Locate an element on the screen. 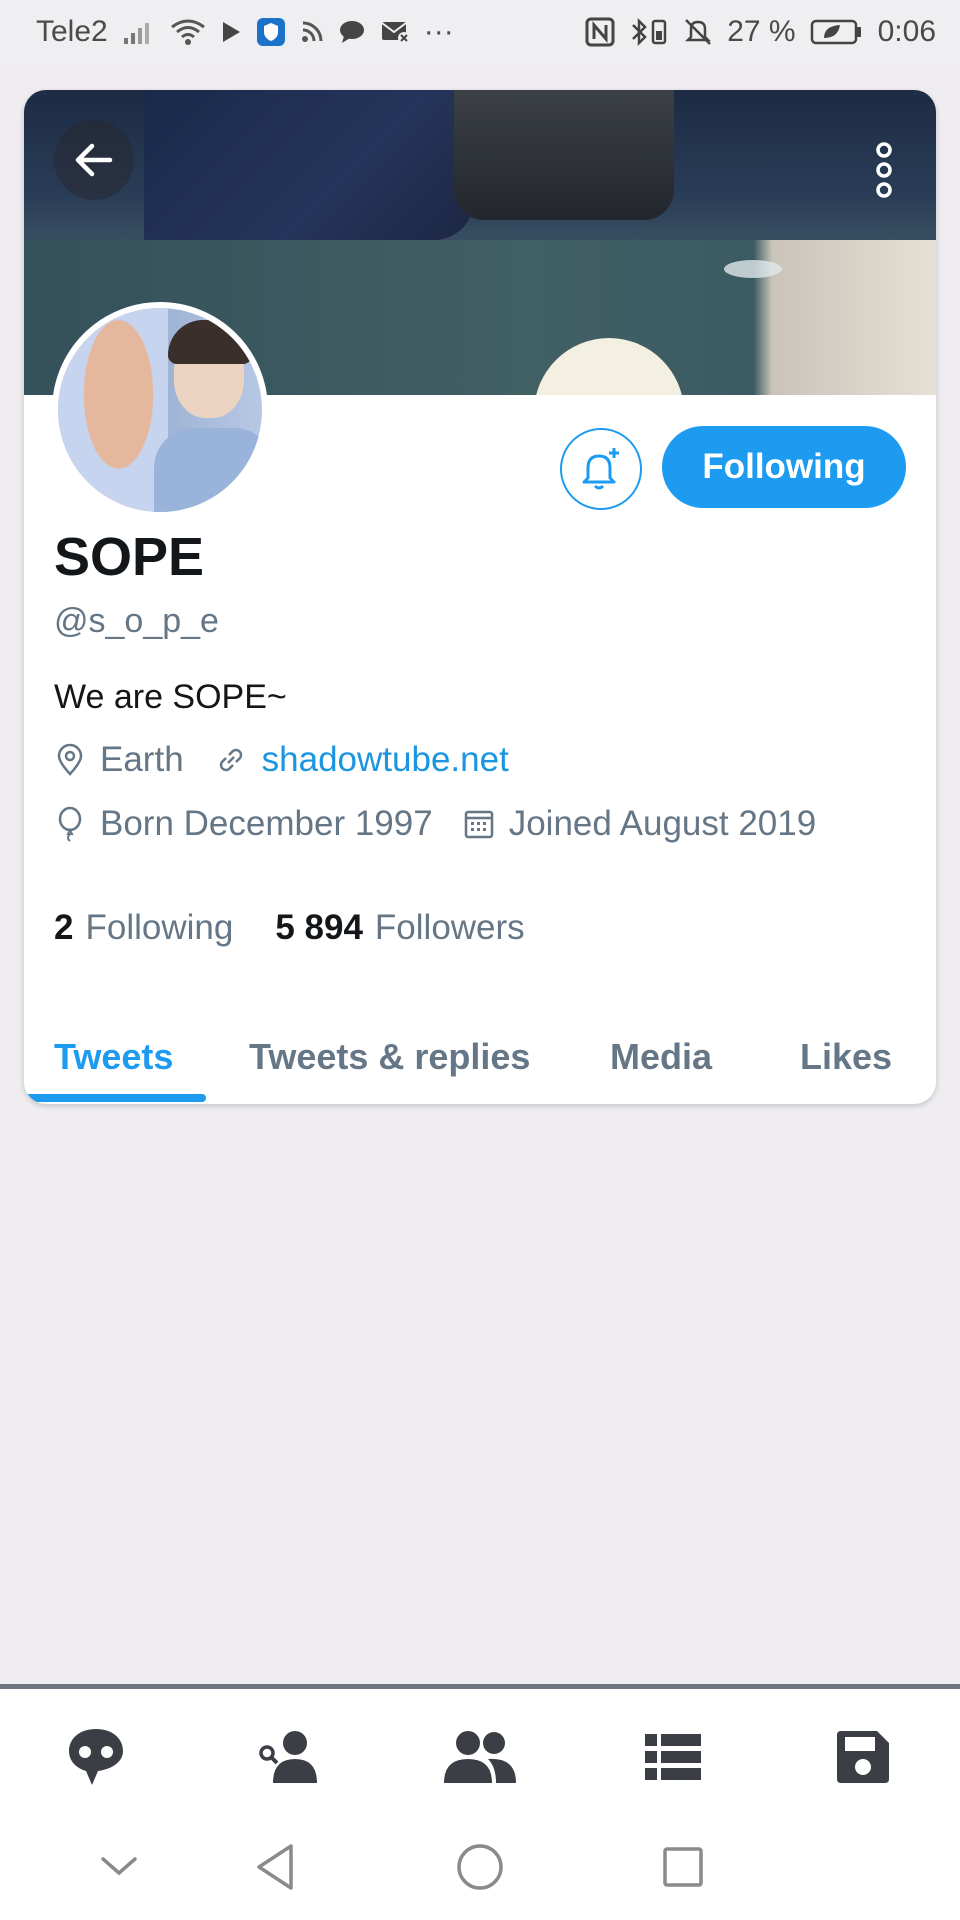 The width and height of the screenshot is (960, 1920). sys-home-button is located at coordinates (480, 1867).